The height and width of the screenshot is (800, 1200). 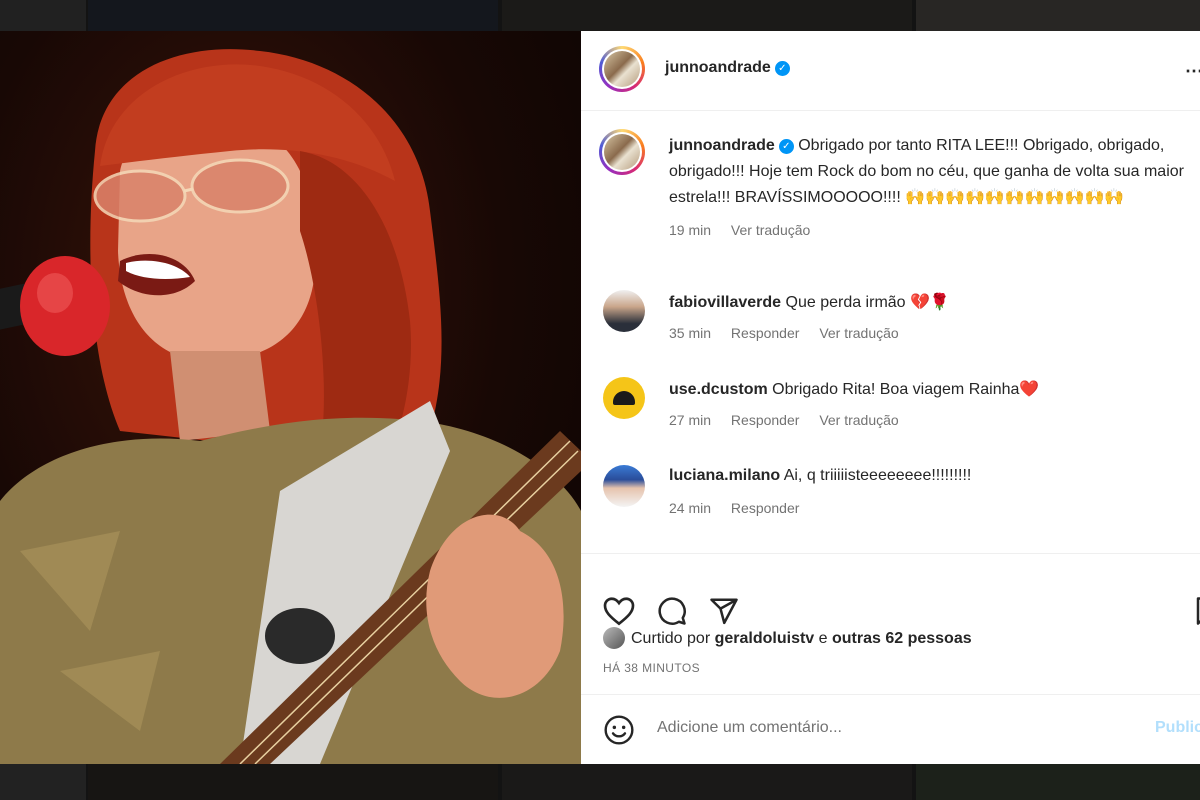 What do you see at coordinates (690, 333) in the screenshot?
I see `comment-time: 35 min` at bounding box center [690, 333].